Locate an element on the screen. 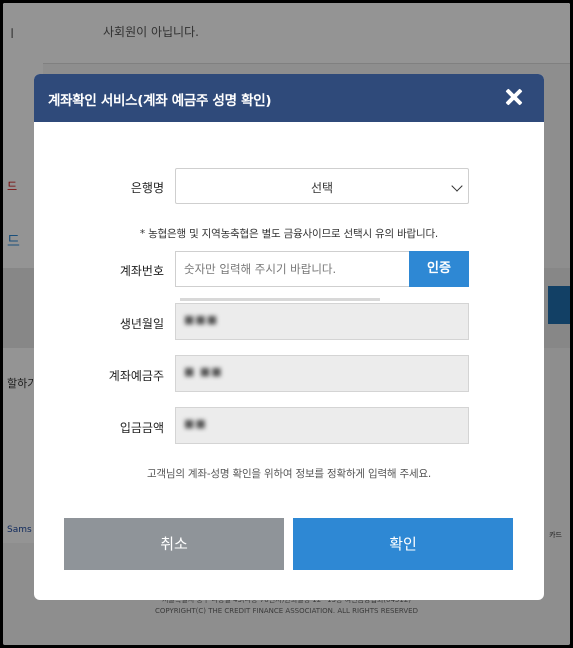 The width and height of the screenshot is (573, 648). bank-select-value: 선택 is located at coordinates (322, 188).